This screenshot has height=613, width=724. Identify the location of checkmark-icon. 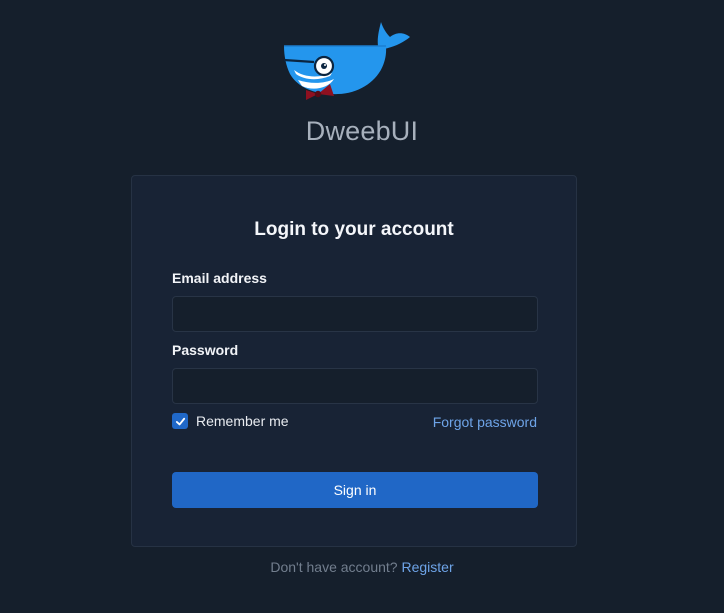
(180, 421).